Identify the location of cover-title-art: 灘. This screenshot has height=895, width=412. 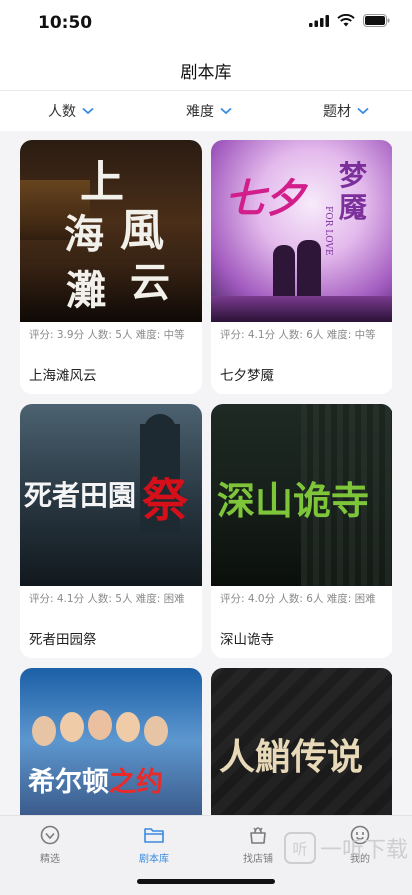
(86, 290).